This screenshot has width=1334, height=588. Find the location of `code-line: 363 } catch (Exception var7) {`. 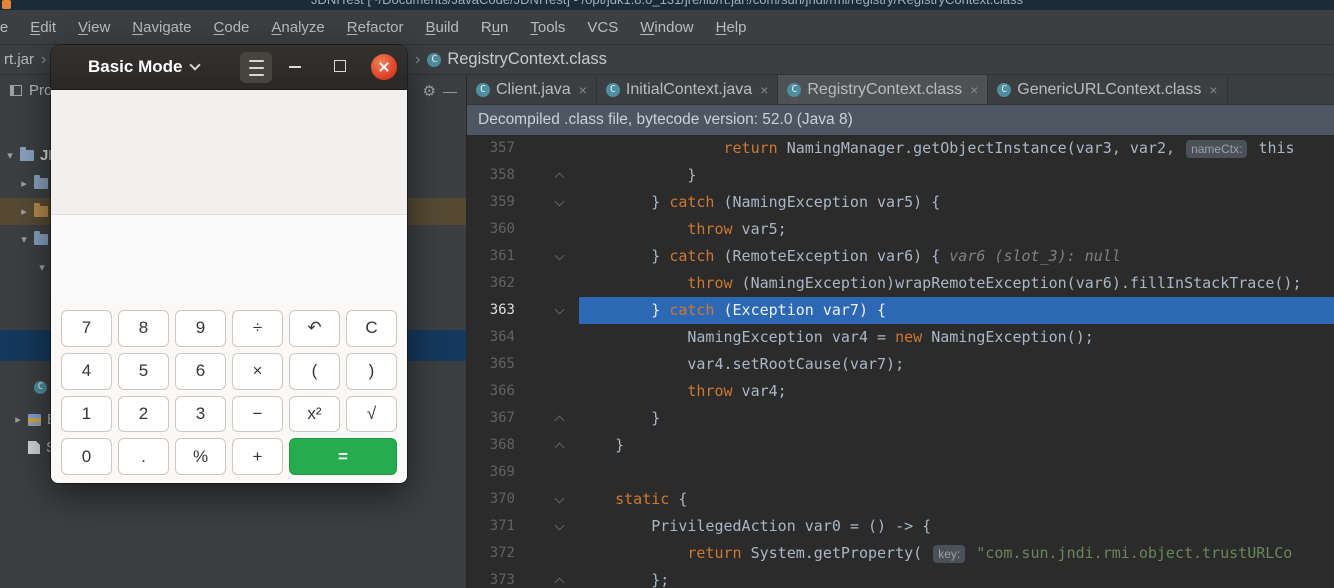

code-line: 363 } catch (Exception var7) { is located at coordinates (900, 310).